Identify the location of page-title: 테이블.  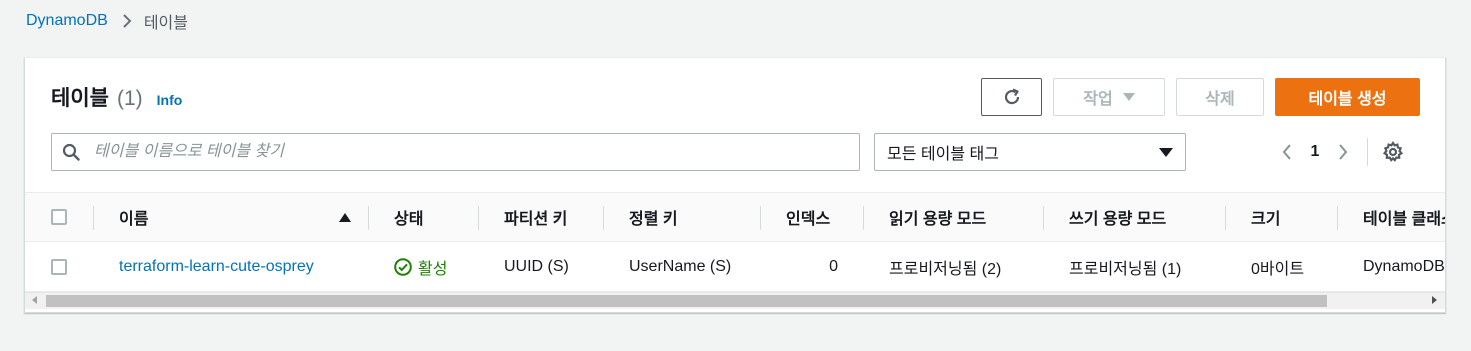
(80, 98).